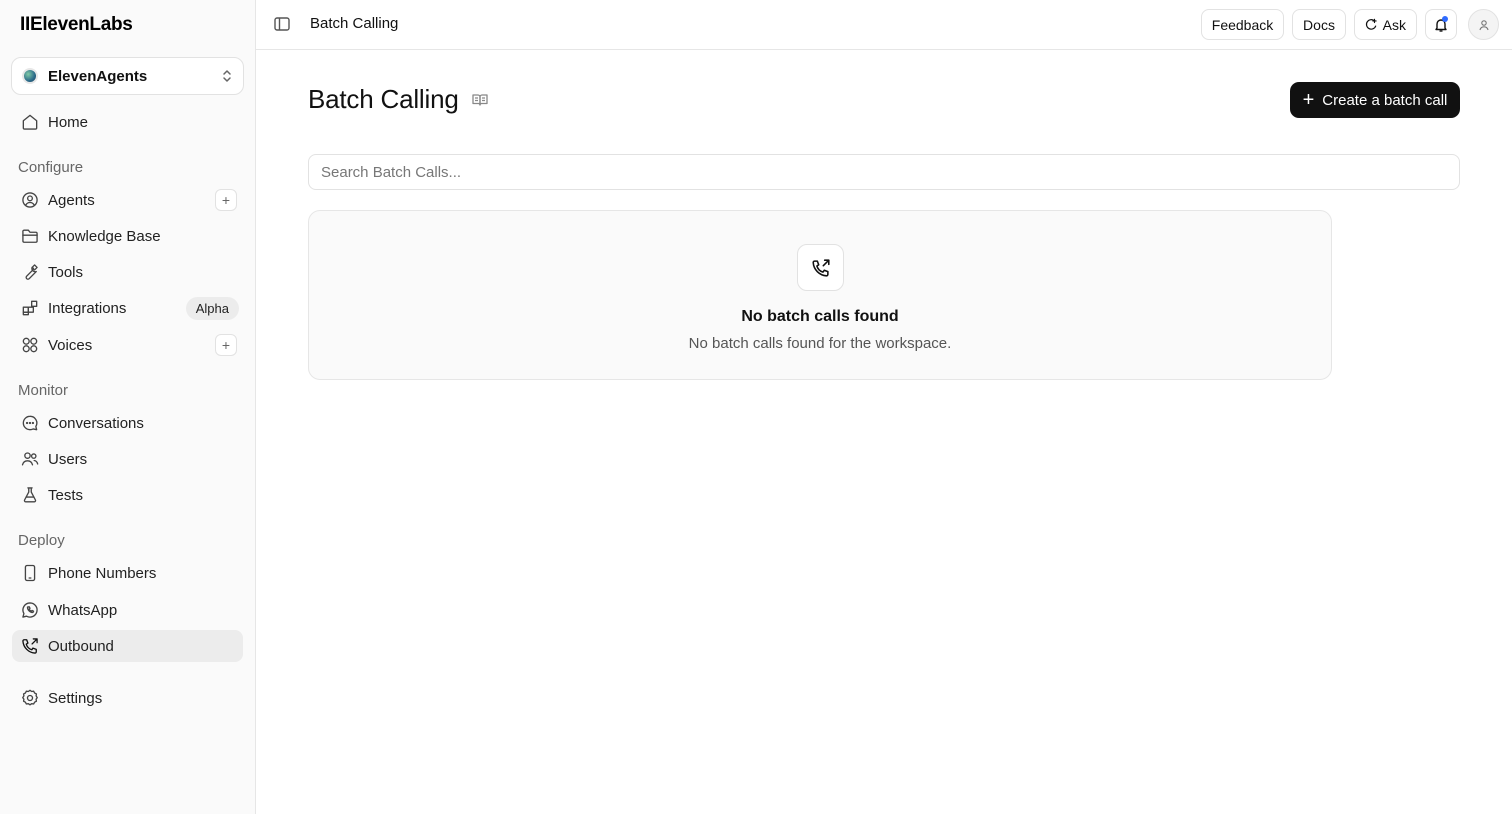 The image size is (1512, 814). I want to click on sidebar-item-users: Users, so click(127, 459).